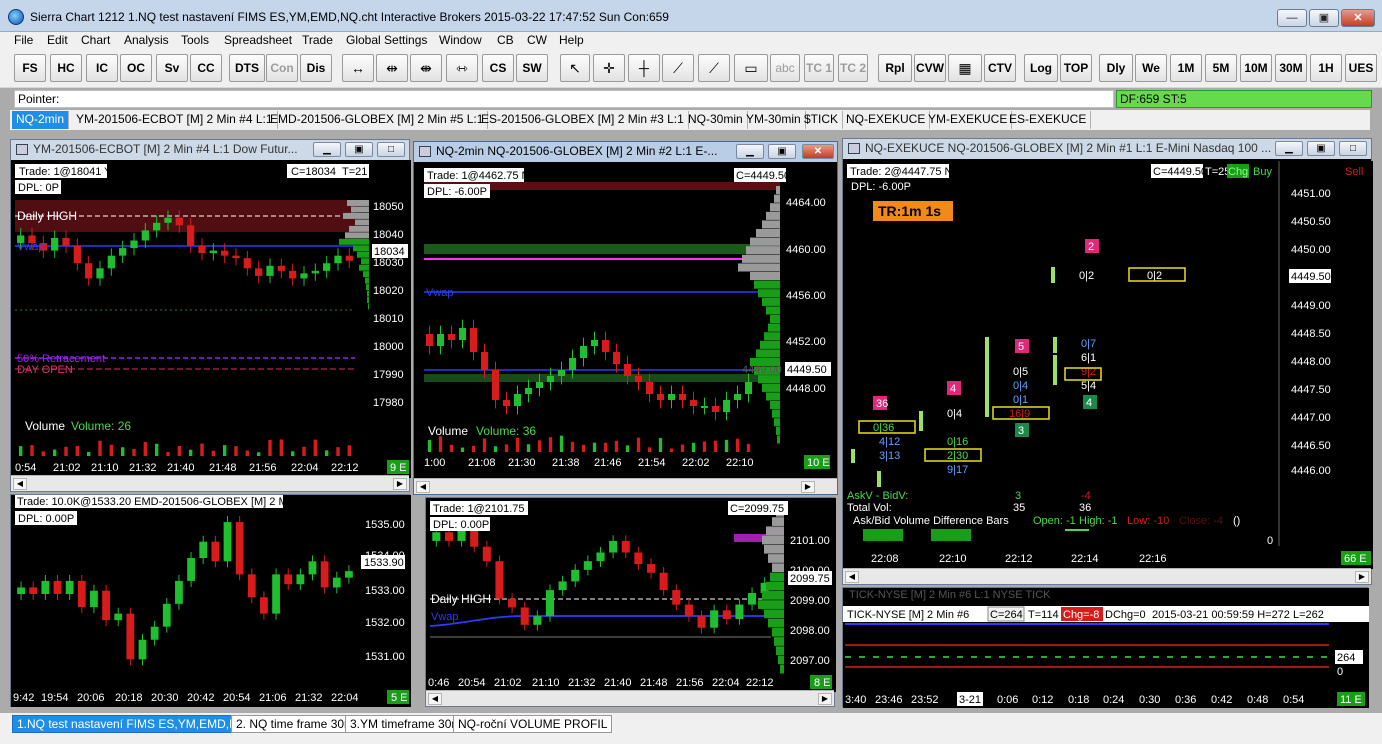 The width and height of the screenshot is (1382, 744). What do you see at coordinates (23, 40) in the screenshot?
I see `menu-file: File` at bounding box center [23, 40].